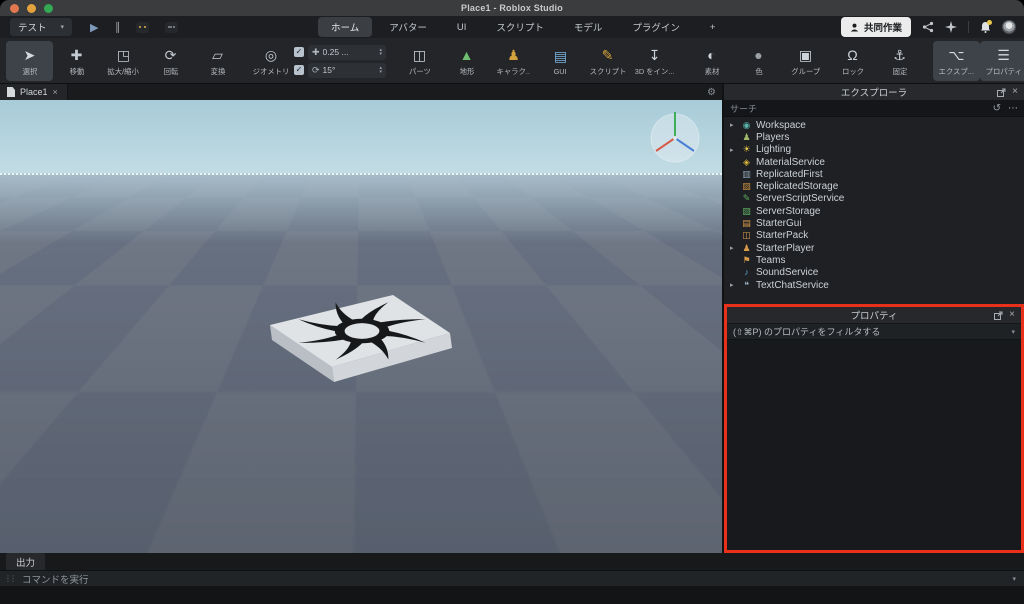 This screenshot has height=604, width=1024. I want to click on explorer-tree-item: ▸ ⚑ Teams, so click(874, 260).